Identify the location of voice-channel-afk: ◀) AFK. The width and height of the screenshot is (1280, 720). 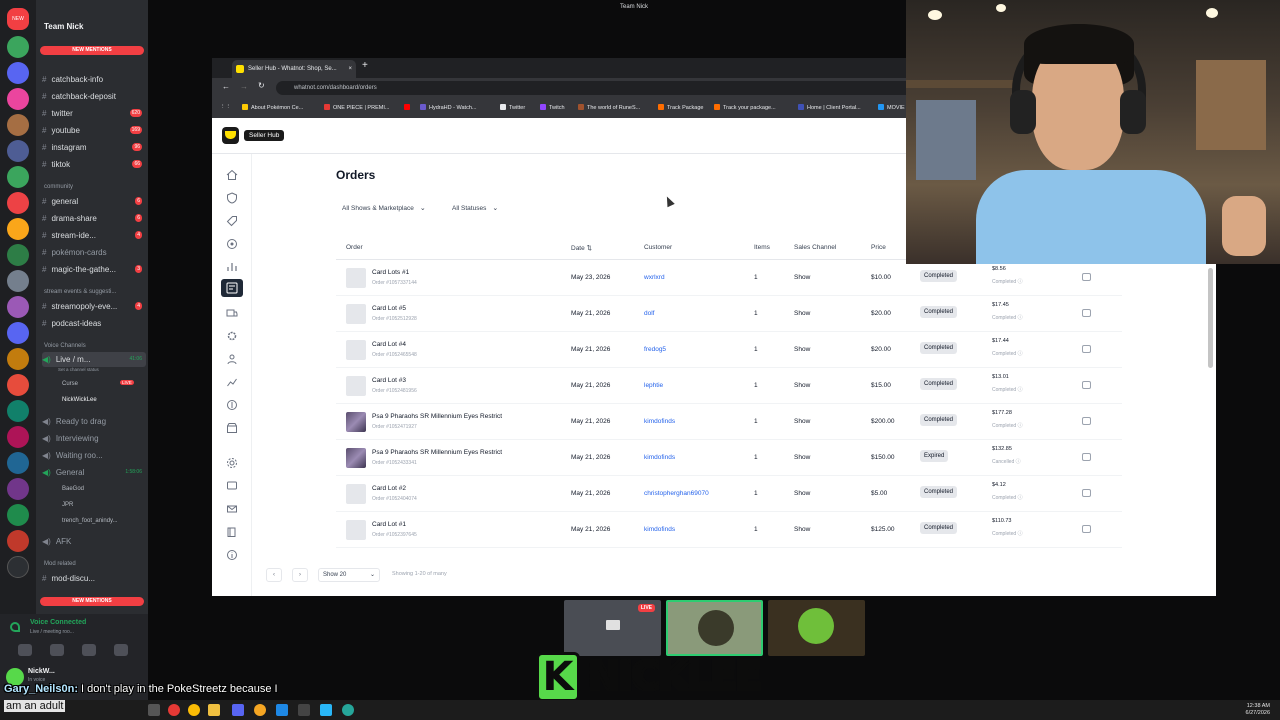
(94, 541).